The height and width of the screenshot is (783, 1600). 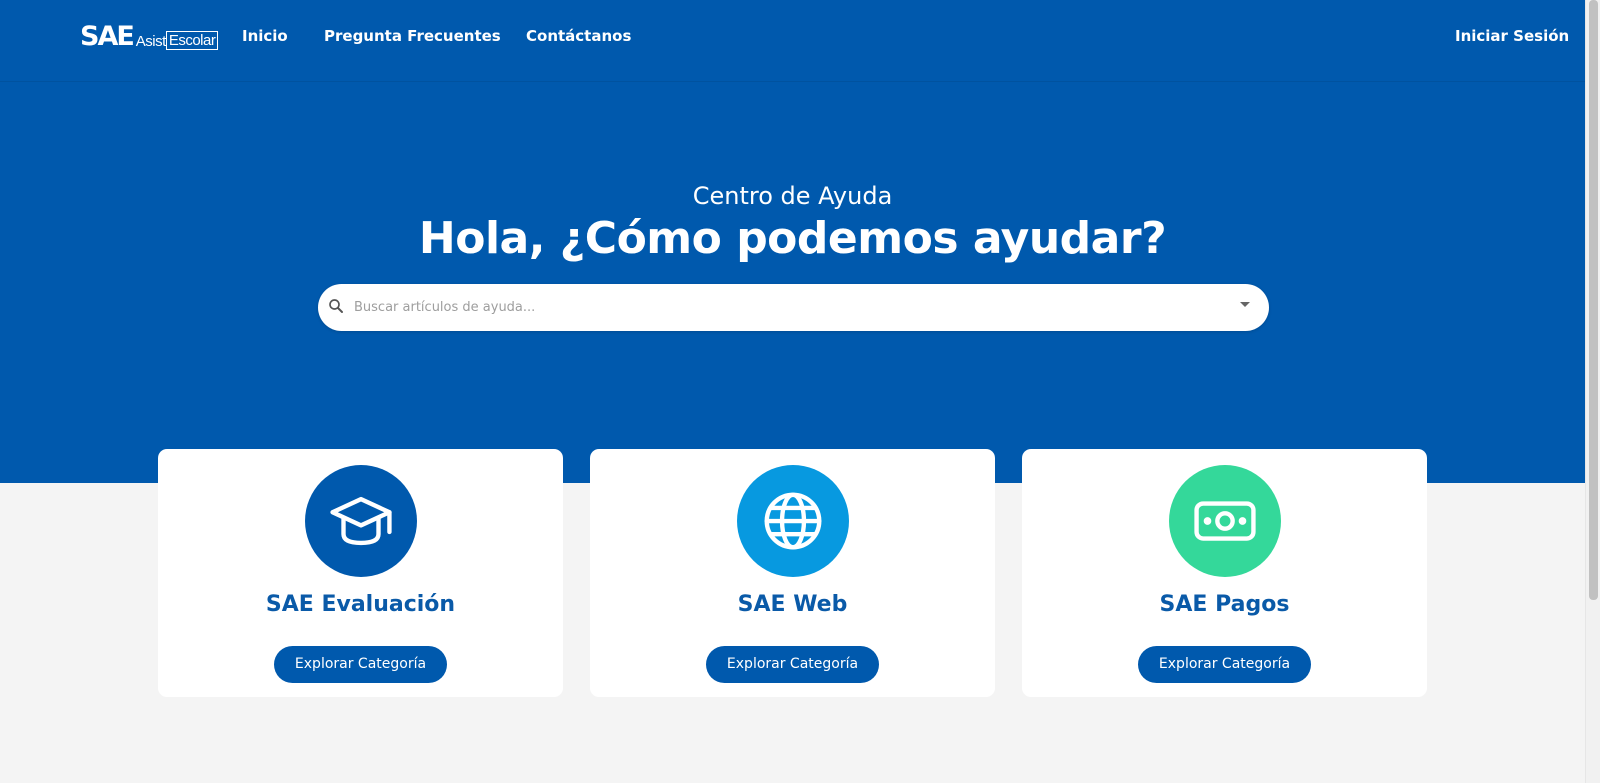 What do you see at coordinates (1593, 300) in the screenshot?
I see `scrollbar-thumb` at bounding box center [1593, 300].